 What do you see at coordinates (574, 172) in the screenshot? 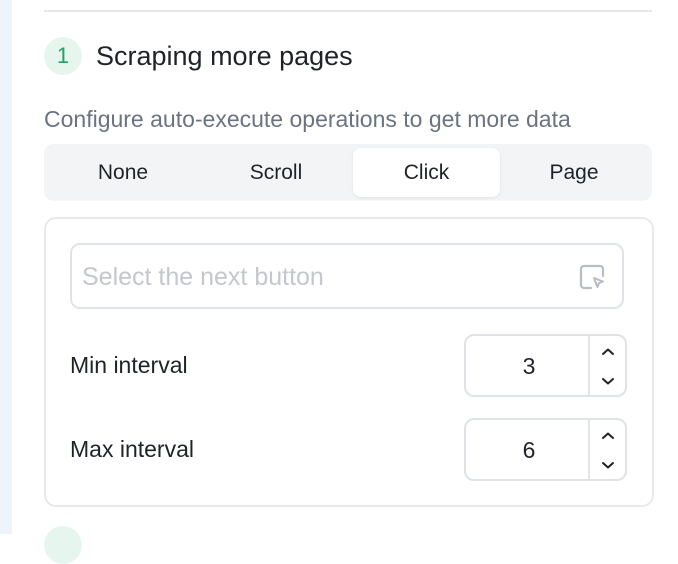
I see `mode-tab-page: Page` at bounding box center [574, 172].